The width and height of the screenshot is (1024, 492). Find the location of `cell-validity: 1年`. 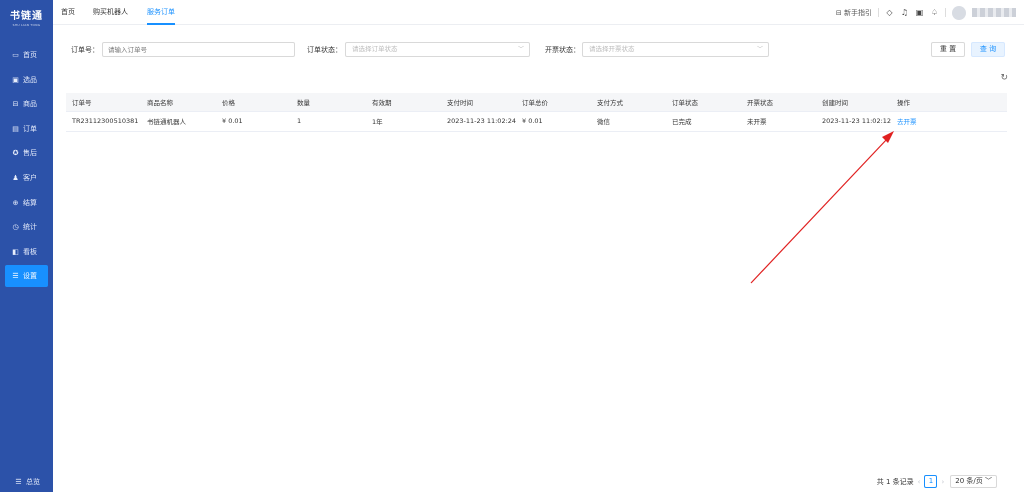

cell-validity: 1年 is located at coordinates (403, 121).